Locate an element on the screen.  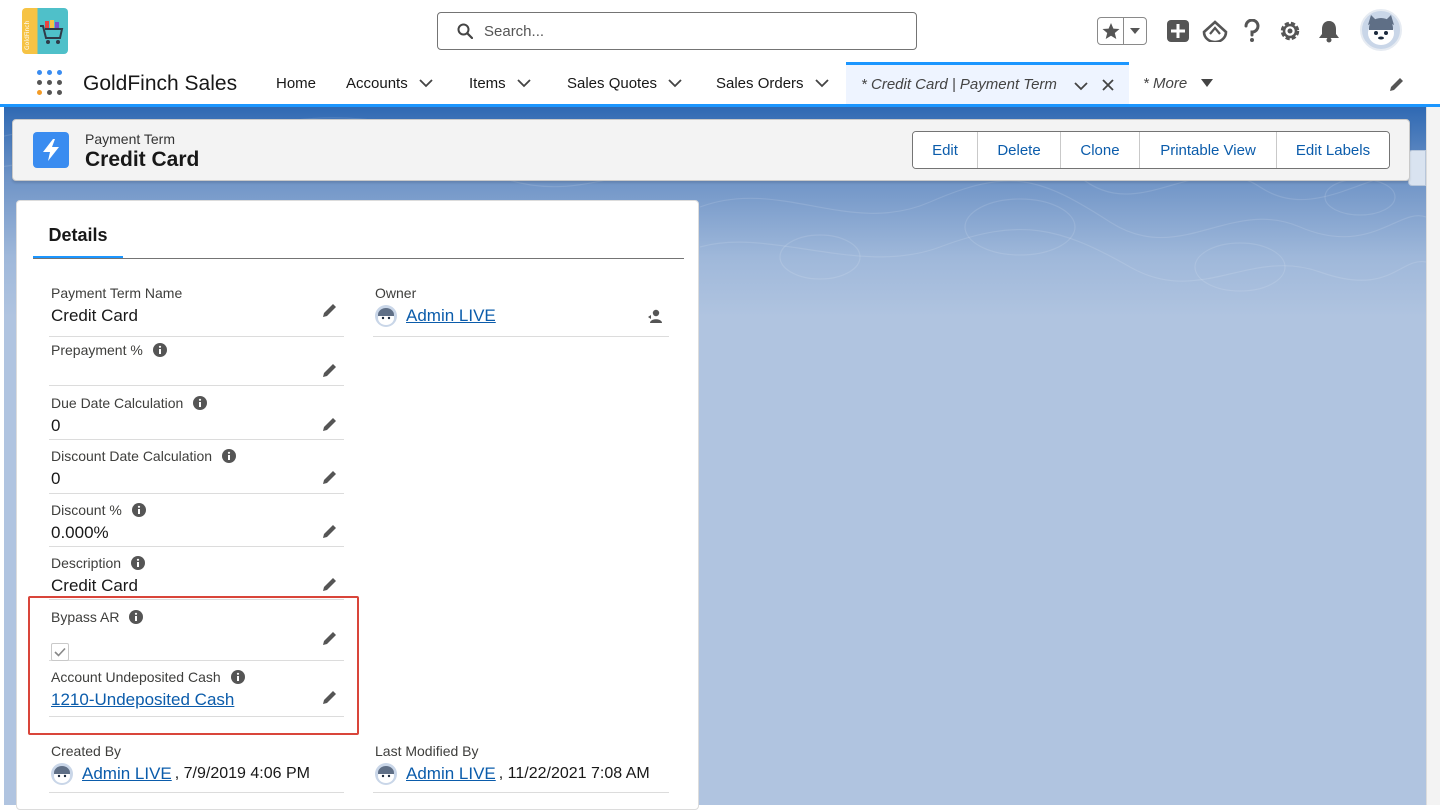
split-view-handle is located at coordinates (1417, 168).